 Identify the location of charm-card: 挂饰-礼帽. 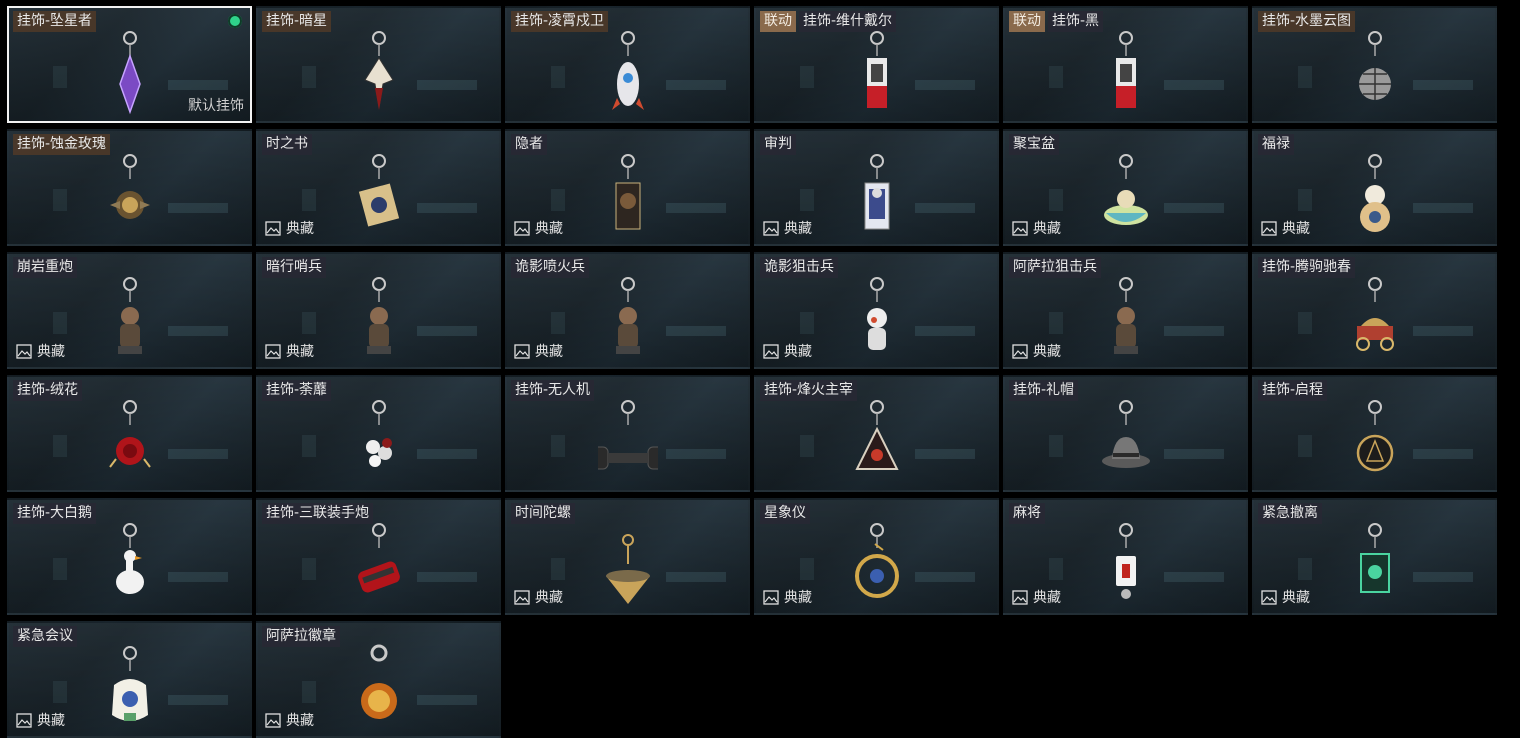
(1125, 433).